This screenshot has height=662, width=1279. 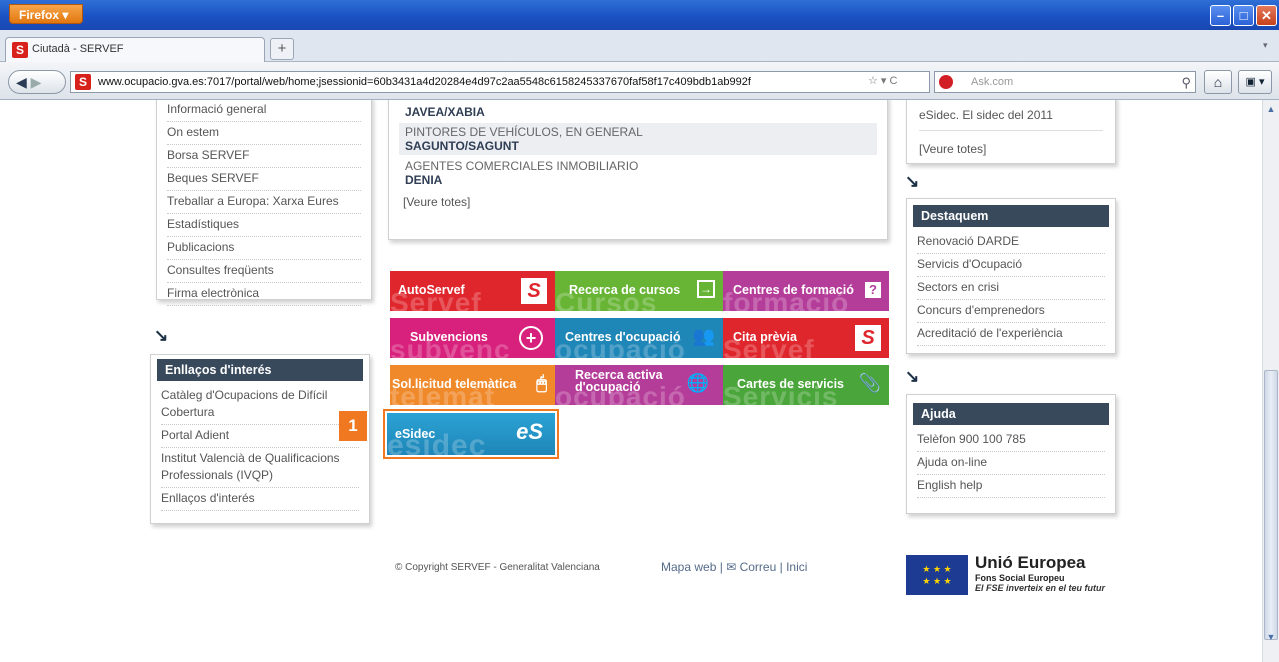 What do you see at coordinates (1220, 15) in the screenshot?
I see `minimize-button: –` at bounding box center [1220, 15].